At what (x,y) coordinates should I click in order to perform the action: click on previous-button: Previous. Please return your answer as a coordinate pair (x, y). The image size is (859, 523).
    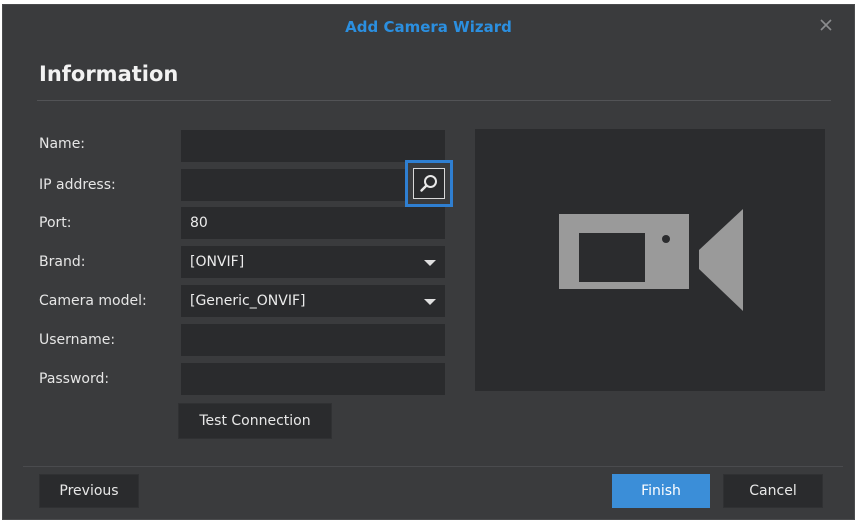
    Looking at the image, I should click on (89, 491).